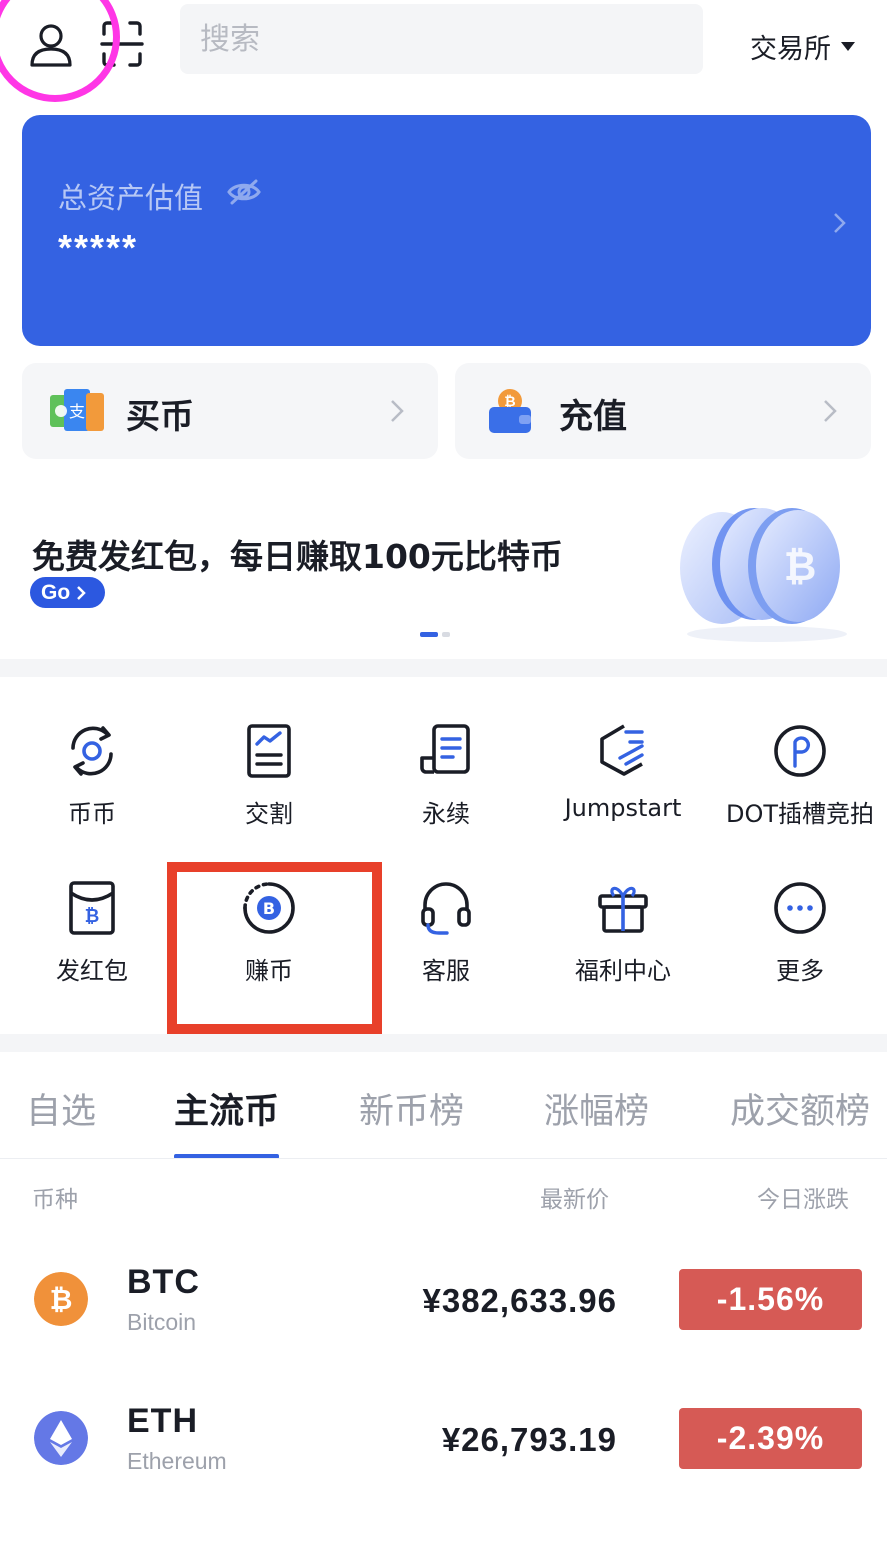  Describe the element at coordinates (411, 1108) in the screenshot. I see `tab-new-coins: 新币榜` at that location.